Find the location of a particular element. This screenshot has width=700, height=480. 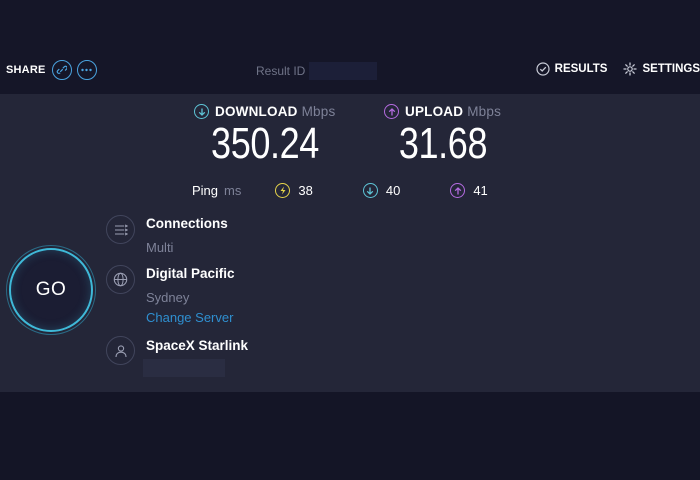

results-label: RESULTS is located at coordinates (581, 69).